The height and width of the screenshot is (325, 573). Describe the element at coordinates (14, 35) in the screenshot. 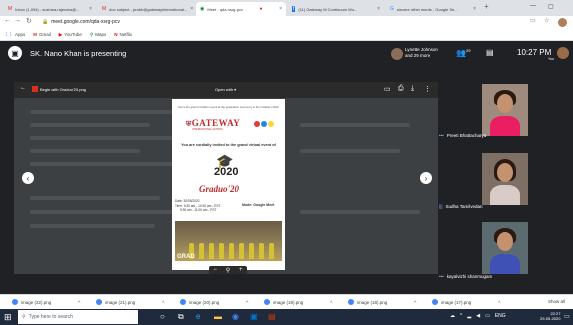

I see `bookmark-apps: ⋮⋮ Apps` at that location.